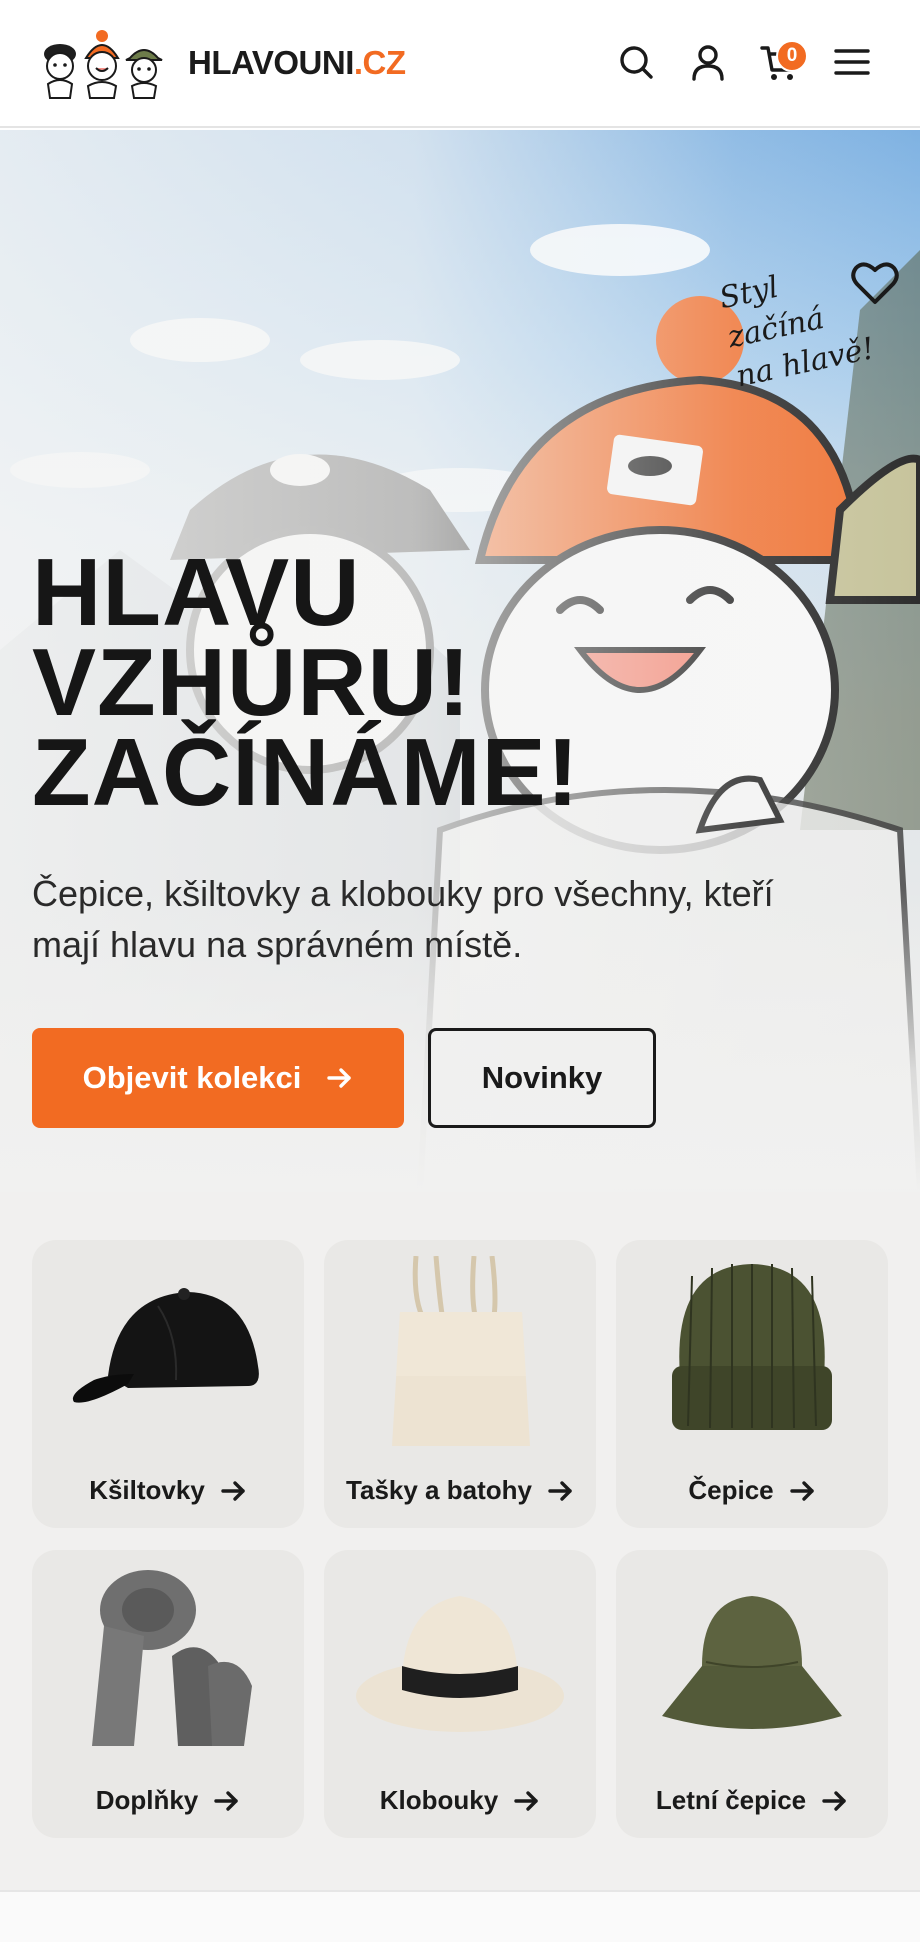 This screenshot has height=1942, width=920. What do you see at coordinates (251, 682) in the screenshot?
I see `hero-title-line: VZHŮRU!` at bounding box center [251, 682].